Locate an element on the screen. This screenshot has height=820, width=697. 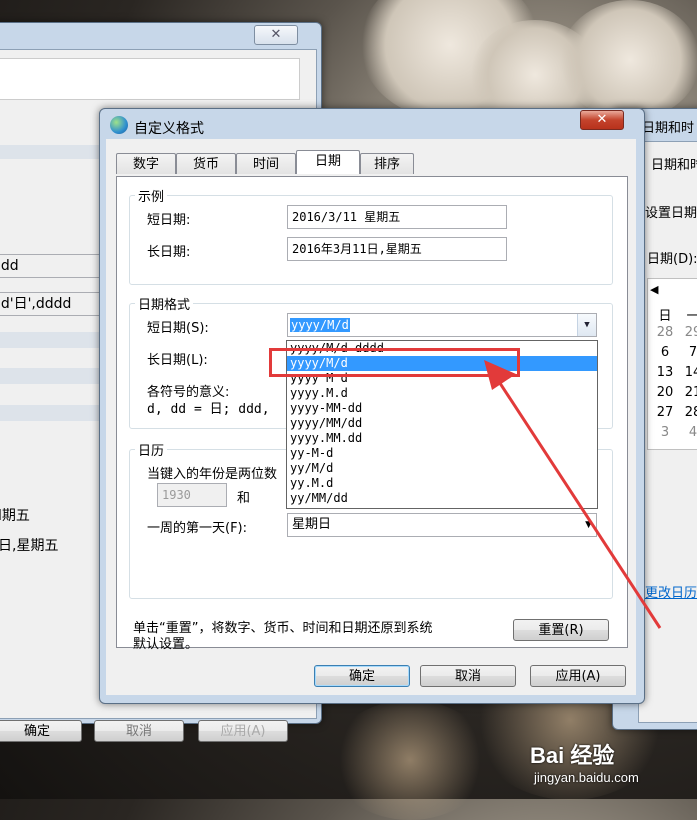
example-text: l期五 is located at coordinates (15, 516).